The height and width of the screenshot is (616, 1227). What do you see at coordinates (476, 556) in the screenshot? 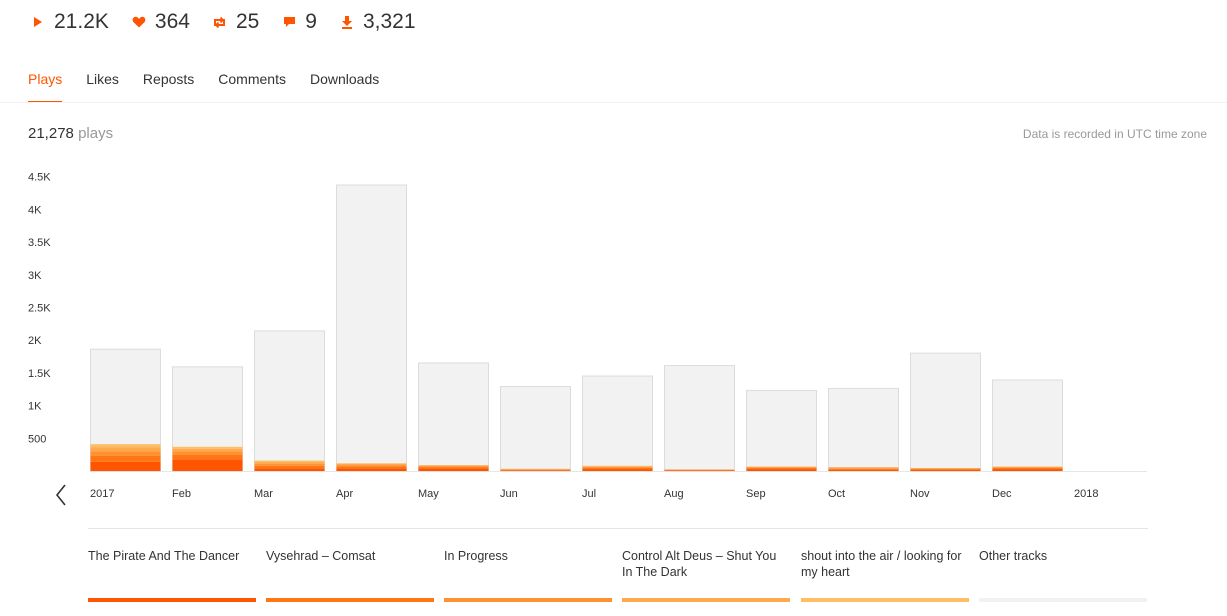
I see `legend-item-label: In Progress` at bounding box center [476, 556].